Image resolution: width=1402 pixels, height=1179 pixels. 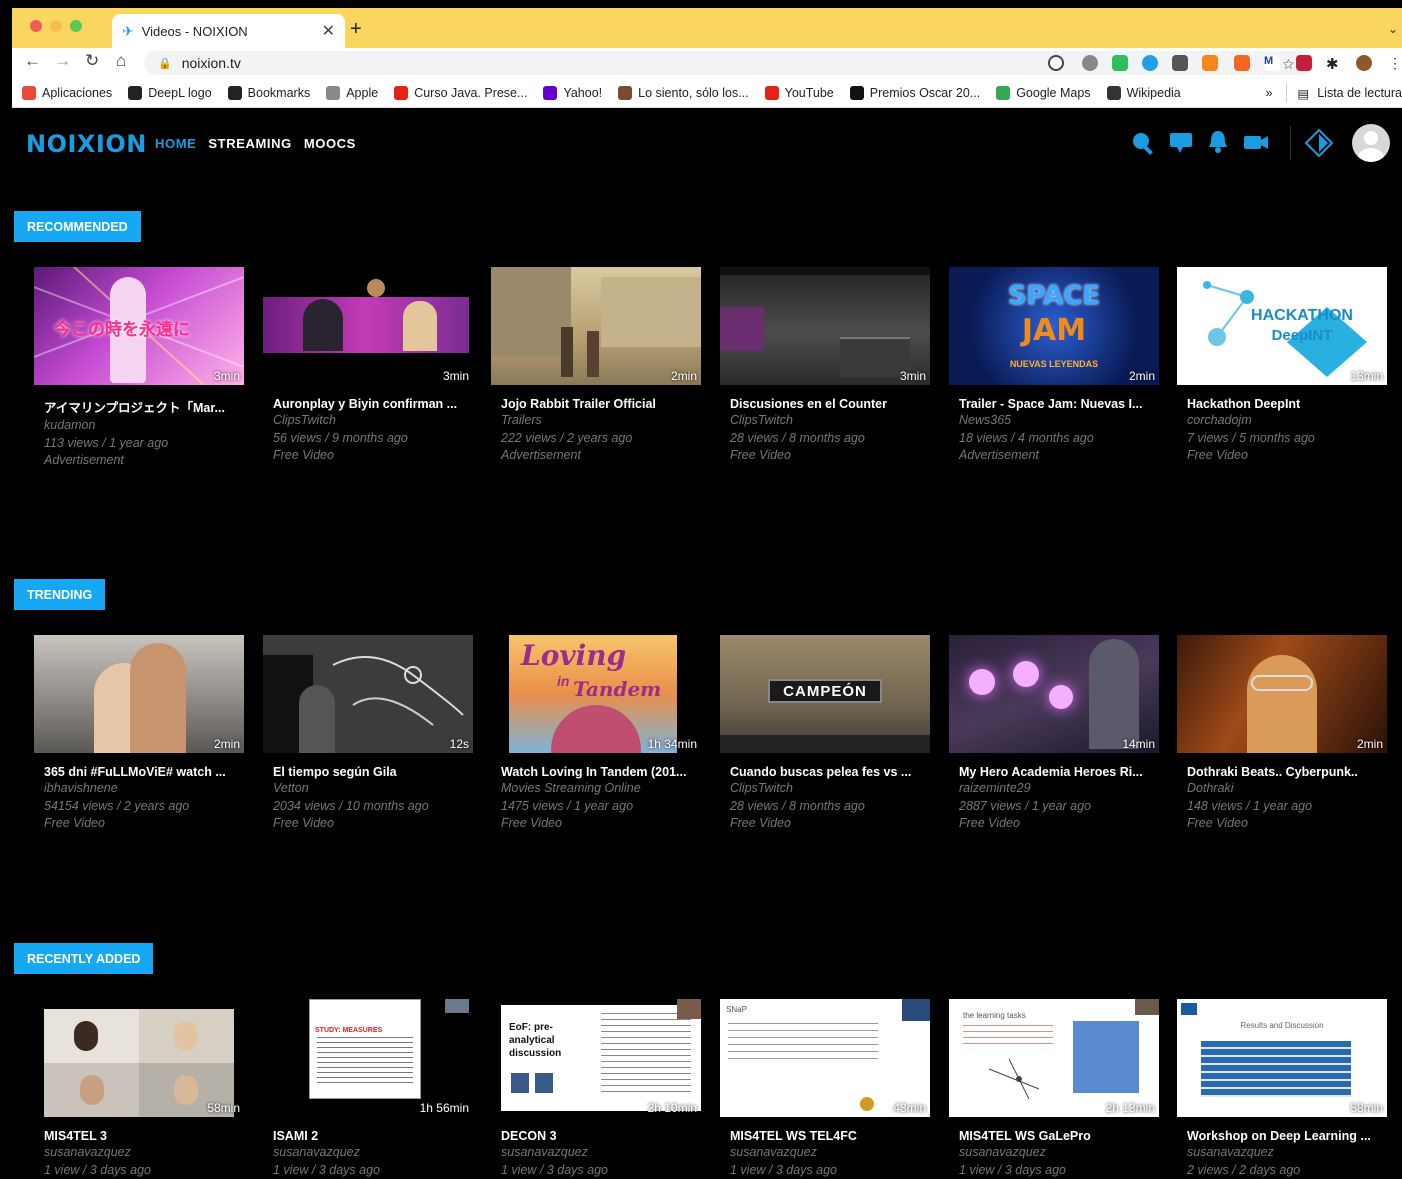 What do you see at coordinates (169, 93) in the screenshot?
I see `bookmark-item: DeepL logo` at bounding box center [169, 93].